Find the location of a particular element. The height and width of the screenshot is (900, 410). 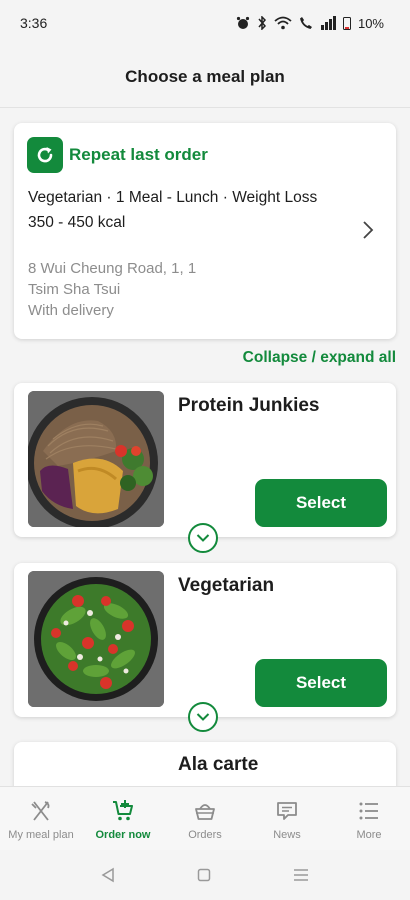

wifi-icon is located at coordinates (283, 23).